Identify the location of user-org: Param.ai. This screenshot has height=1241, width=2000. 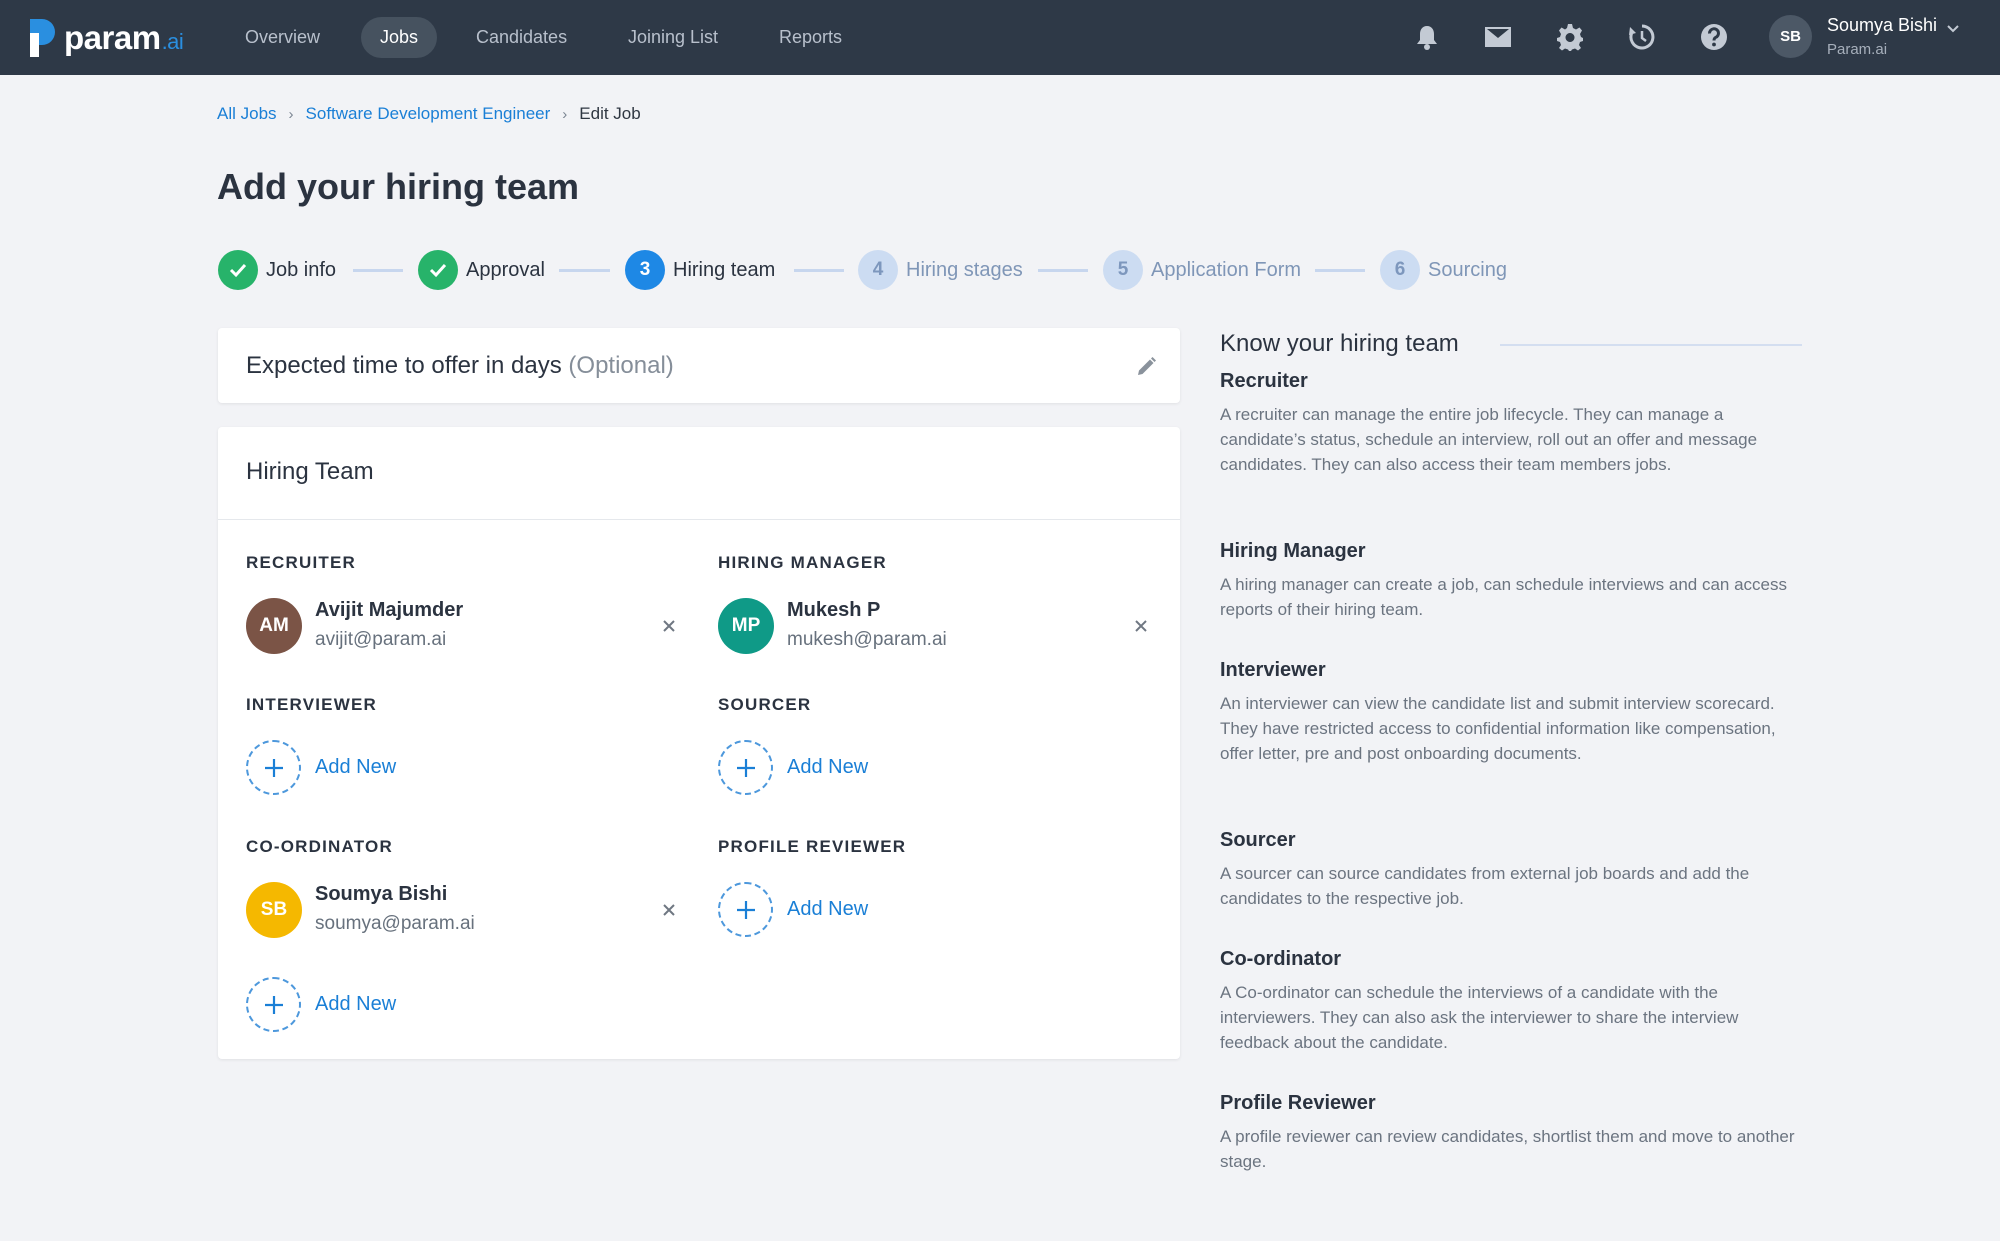
(1857, 49).